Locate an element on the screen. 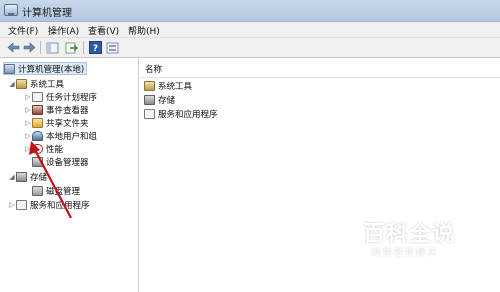 Image resolution: width=500 pixels, height=292 pixels. tree-item-disk-management: 磁盘管理 is located at coordinates (56, 190).